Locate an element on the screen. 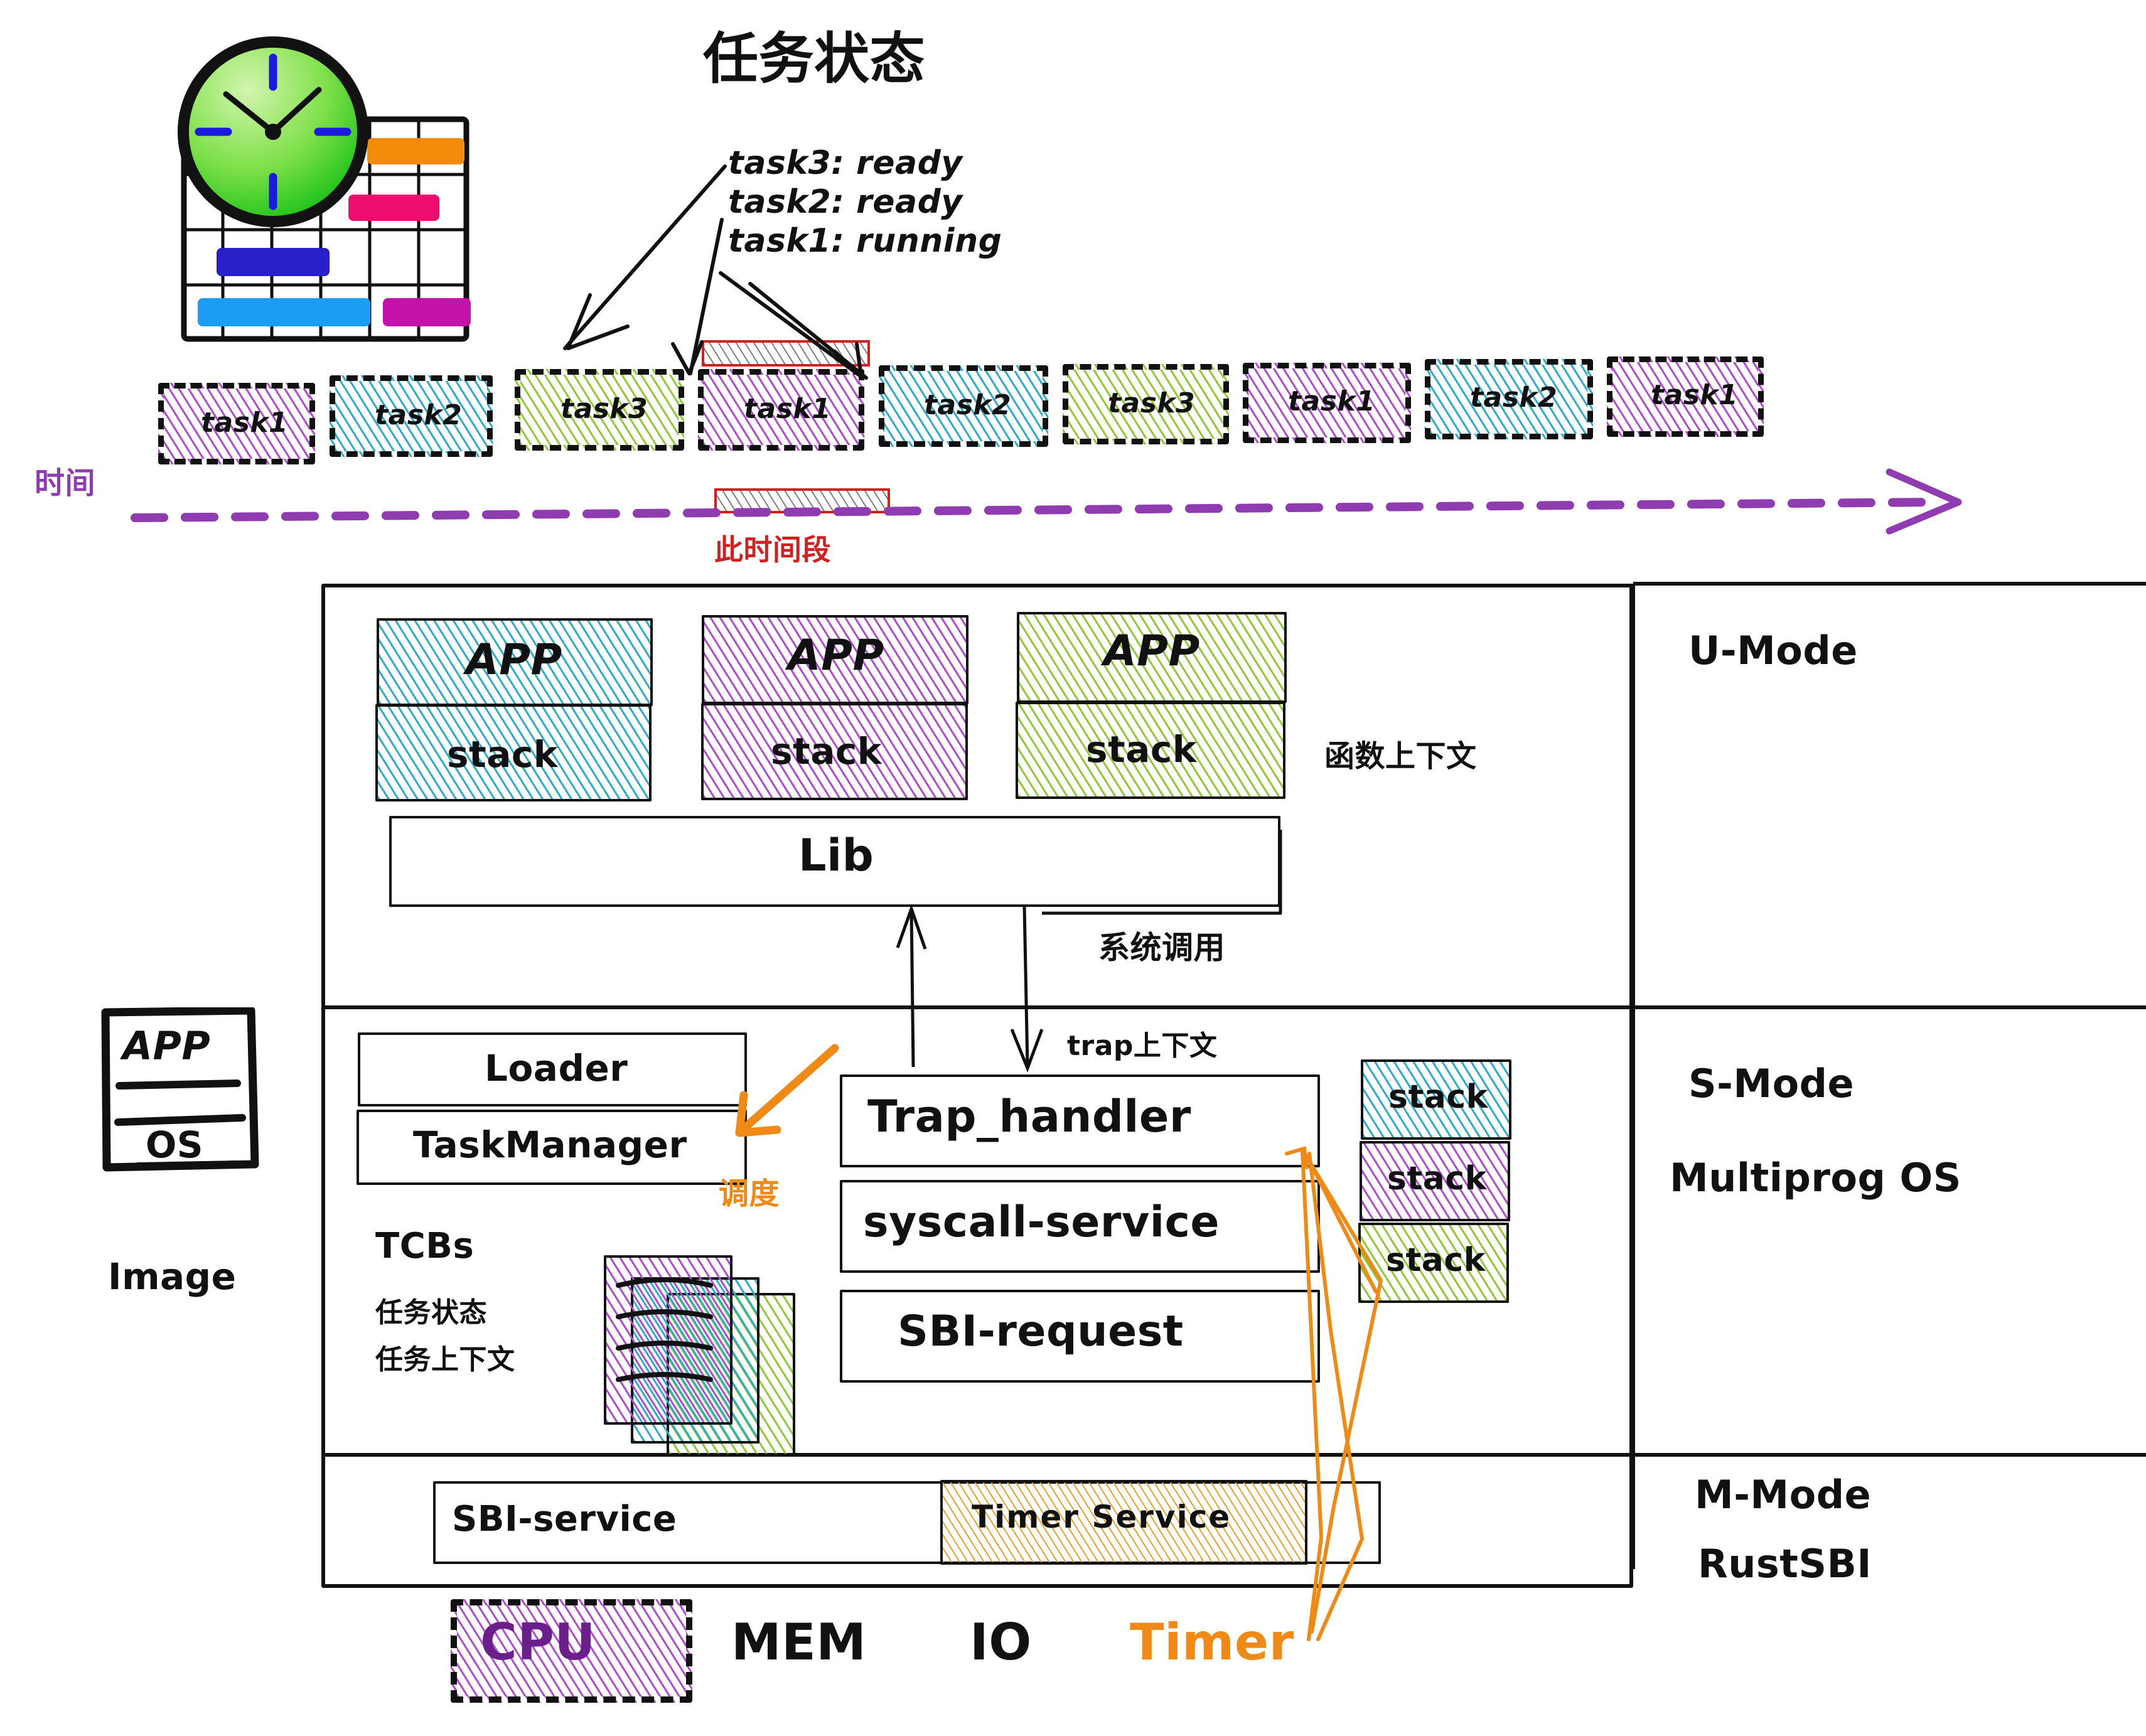 Image resolution: width=2146 pixels, height=1736 pixels. hw-io-label: IO is located at coordinates (1001, 1642).